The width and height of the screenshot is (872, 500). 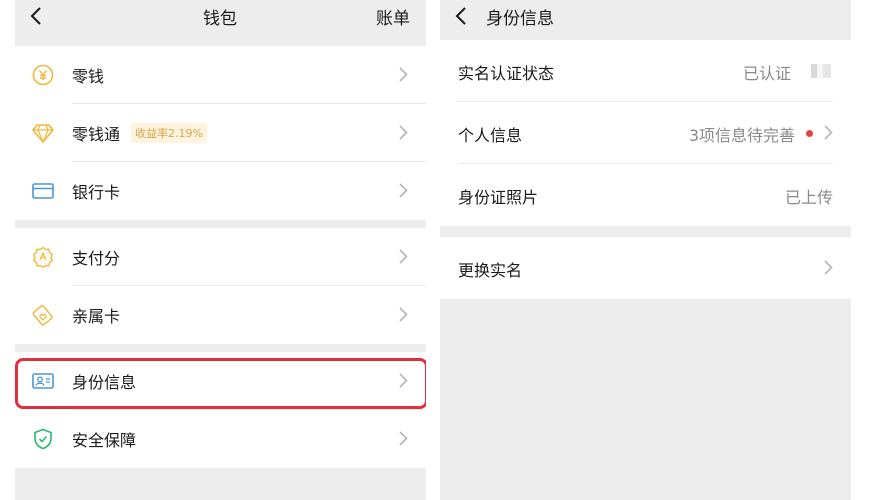 What do you see at coordinates (766, 73) in the screenshot?
I see `verification-status: 已认证` at bounding box center [766, 73].